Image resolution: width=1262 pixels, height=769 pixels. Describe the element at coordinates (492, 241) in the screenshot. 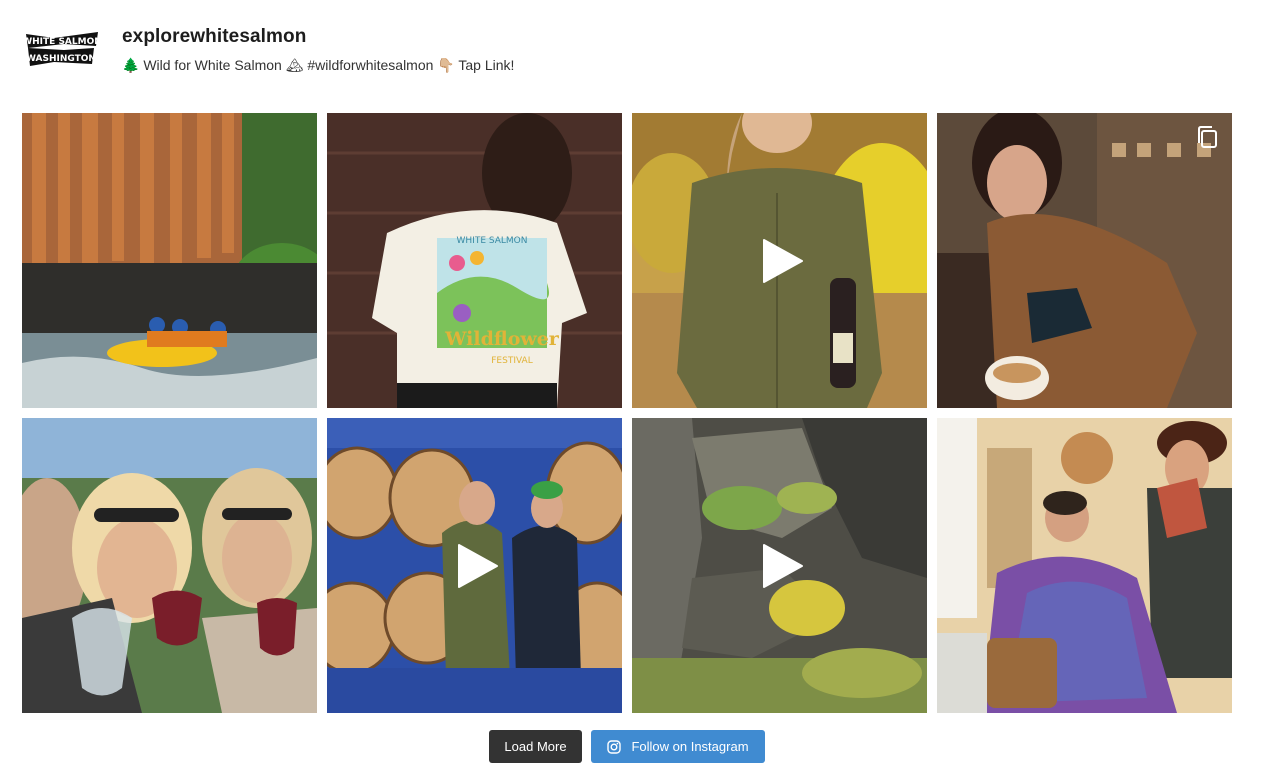

I see `shirt-text-top: WHITE SALMON` at that location.